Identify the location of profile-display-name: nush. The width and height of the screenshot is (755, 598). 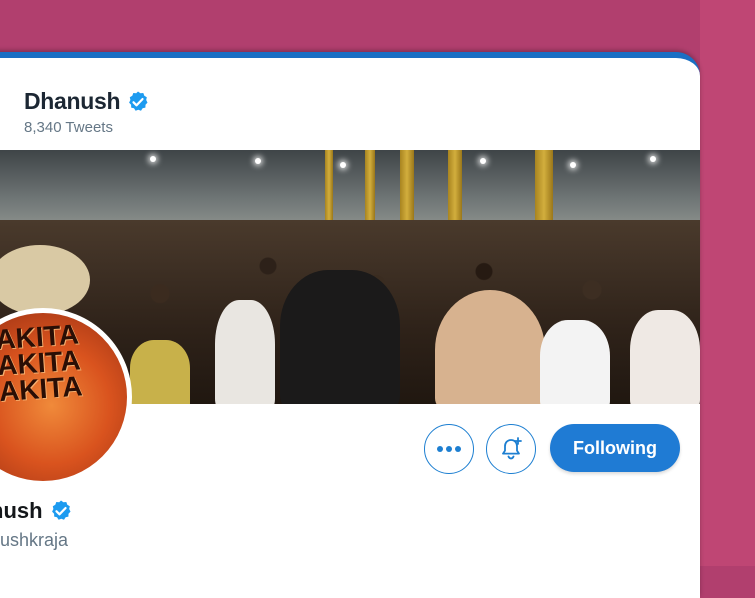
(21, 510).